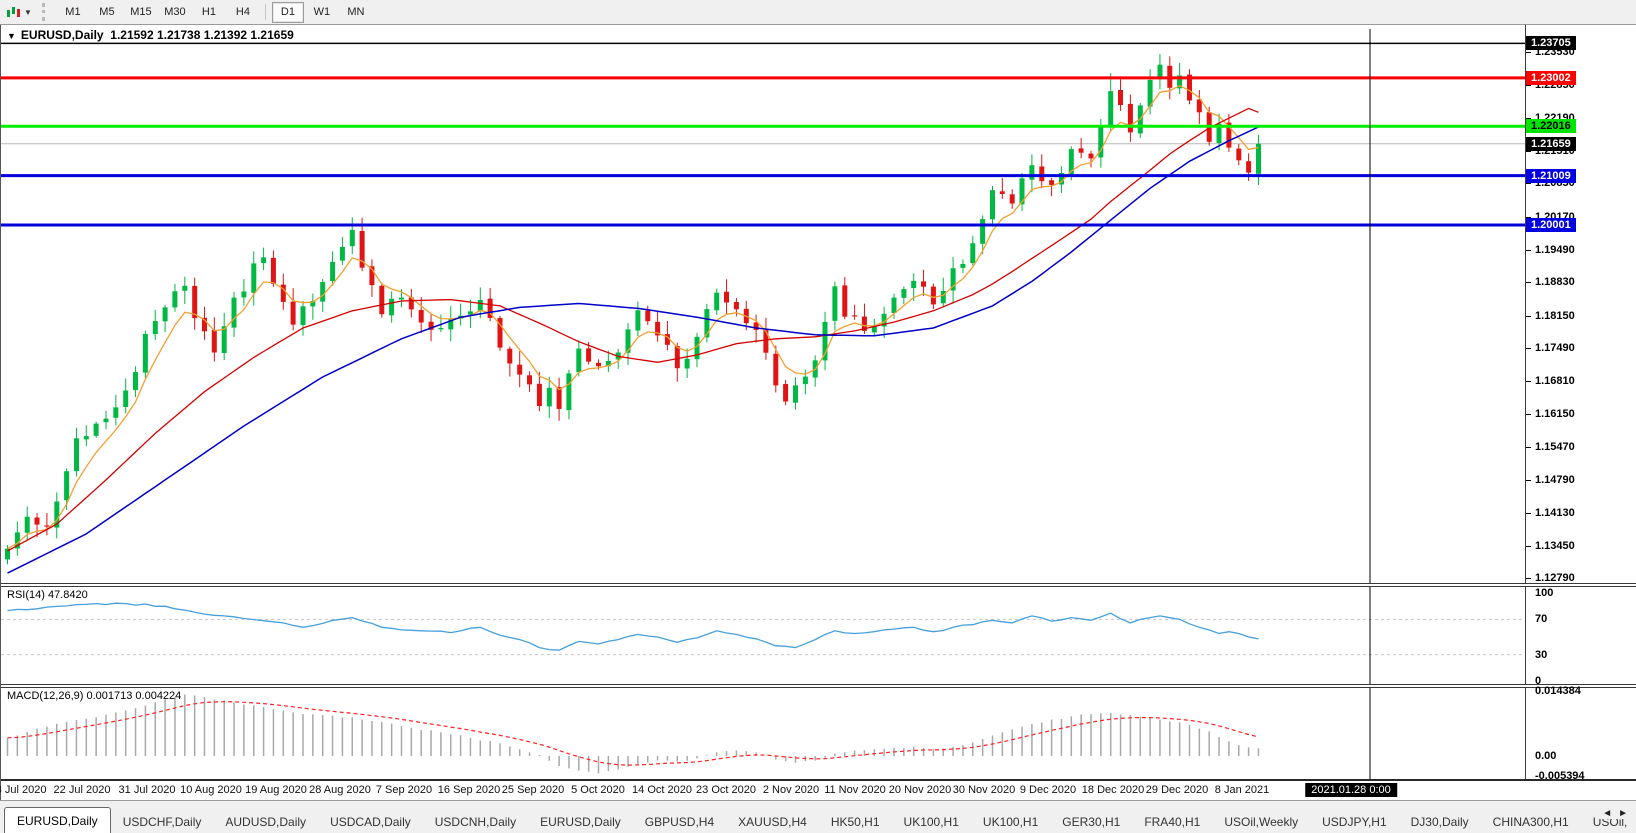 The height and width of the screenshot is (833, 1636). What do you see at coordinates (1555, 546) in the screenshot?
I see `price-tick-label: 1.13450` at bounding box center [1555, 546].